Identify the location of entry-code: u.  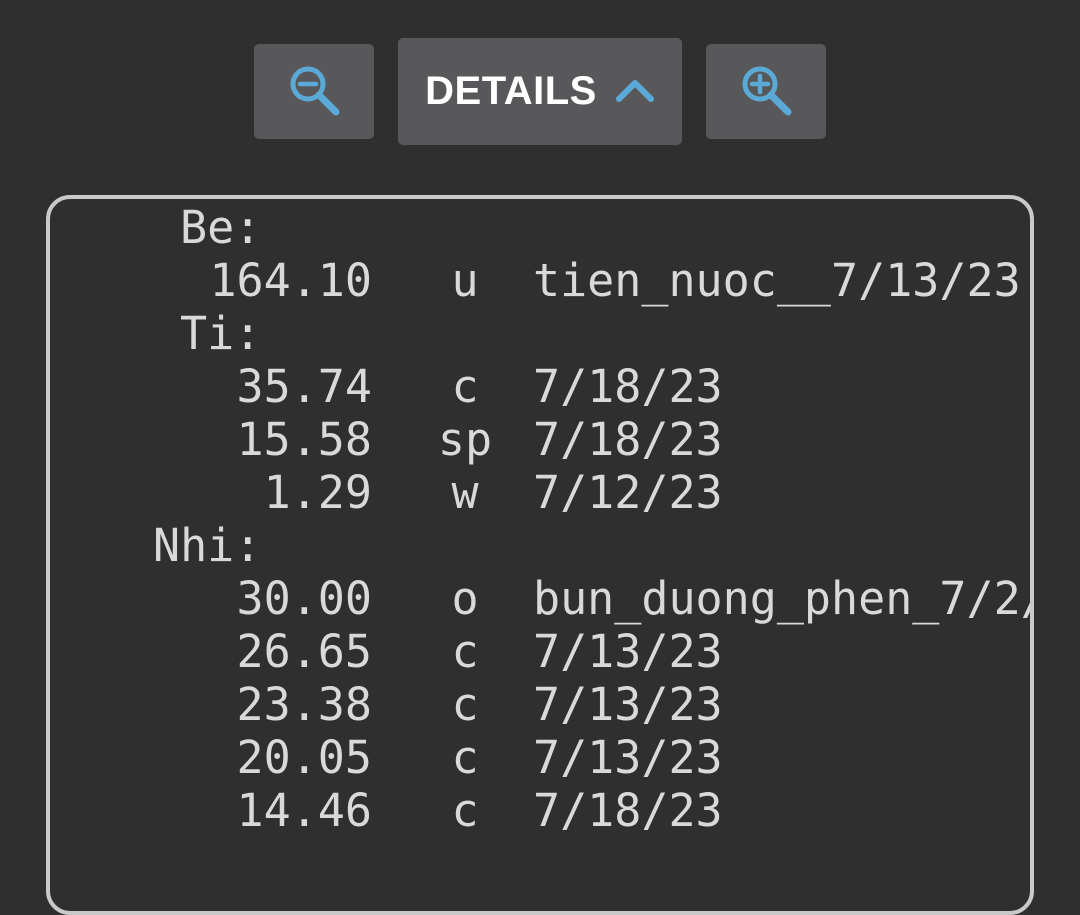
(465, 280).